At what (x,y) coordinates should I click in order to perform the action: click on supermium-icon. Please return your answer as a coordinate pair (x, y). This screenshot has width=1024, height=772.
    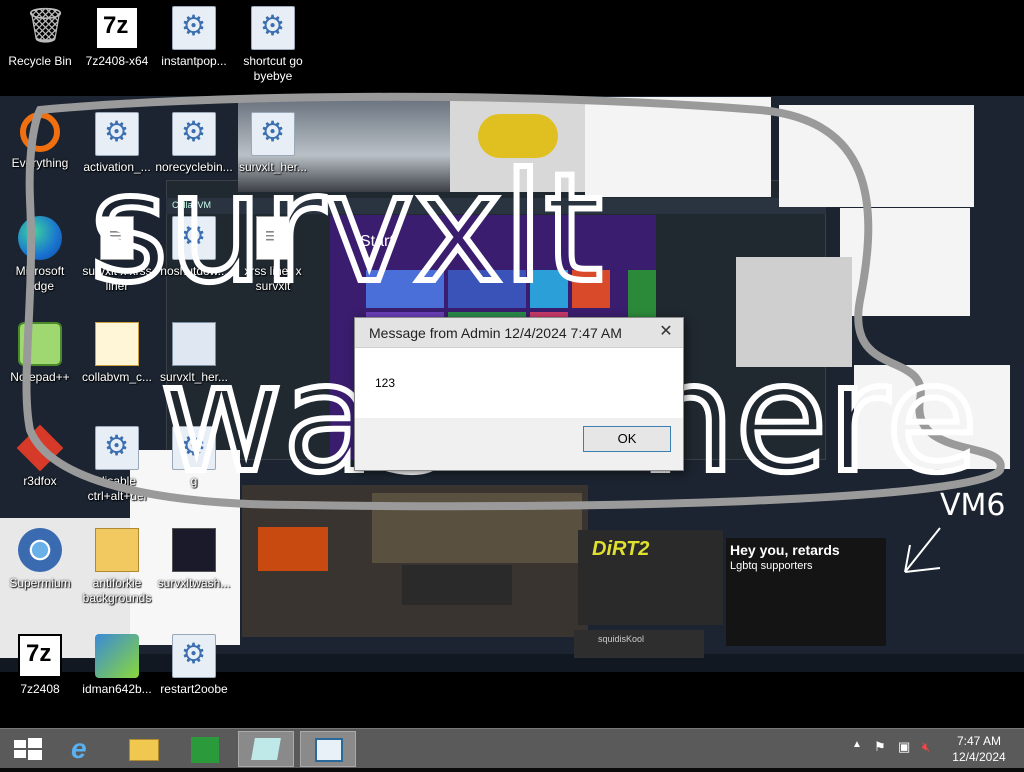
    Looking at the image, I should click on (40, 550).